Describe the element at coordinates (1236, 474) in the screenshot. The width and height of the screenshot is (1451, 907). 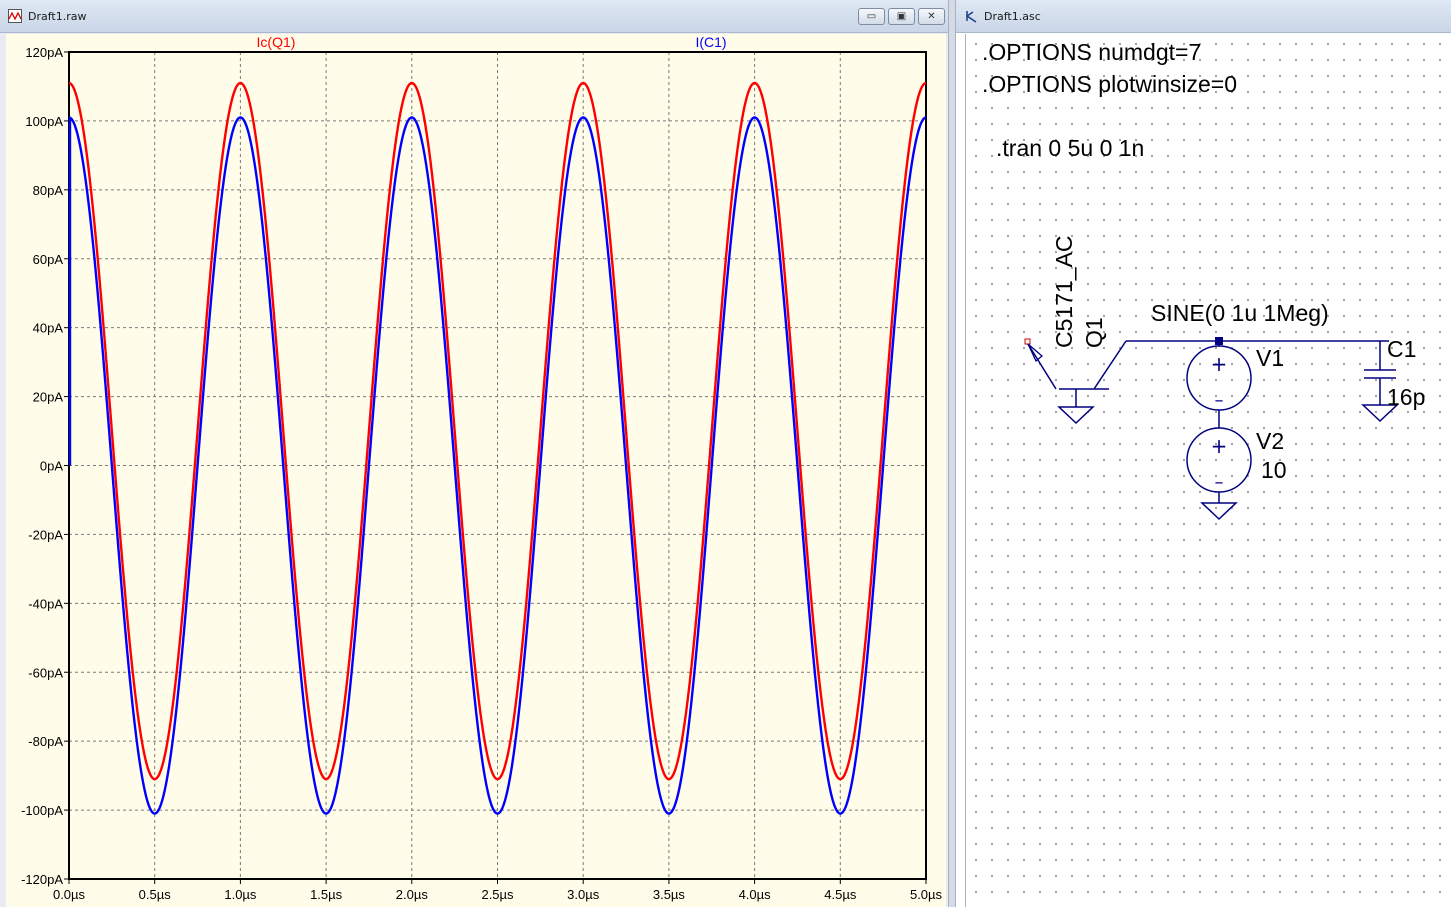
I see `voltage-source-v2: + – V2 10` at that location.